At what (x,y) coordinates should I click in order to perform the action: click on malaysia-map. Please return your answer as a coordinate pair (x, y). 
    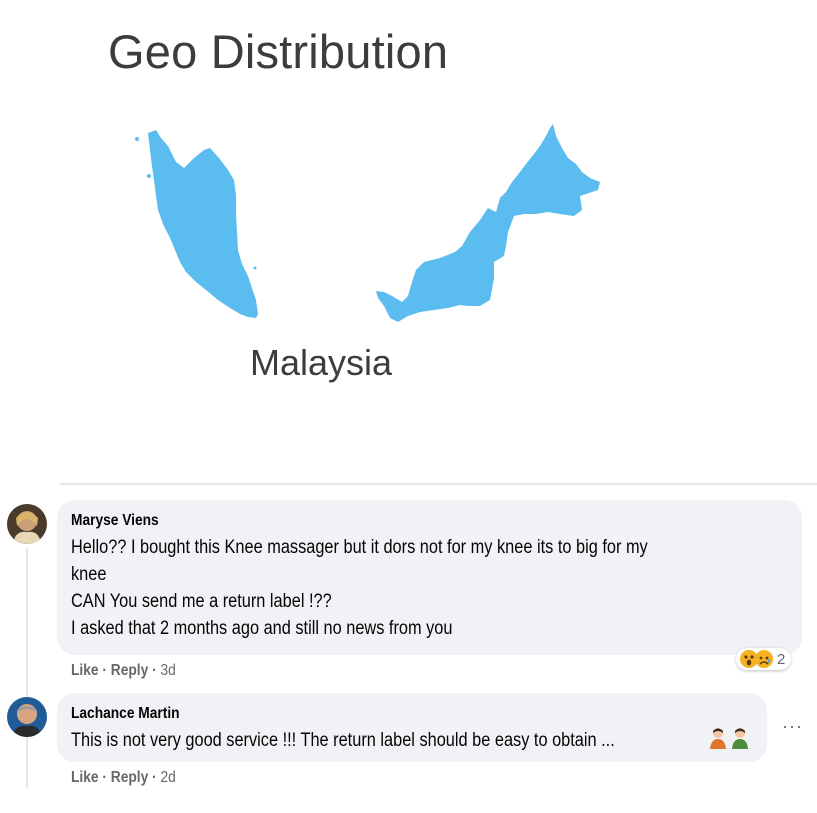
    Looking at the image, I should click on (367, 223).